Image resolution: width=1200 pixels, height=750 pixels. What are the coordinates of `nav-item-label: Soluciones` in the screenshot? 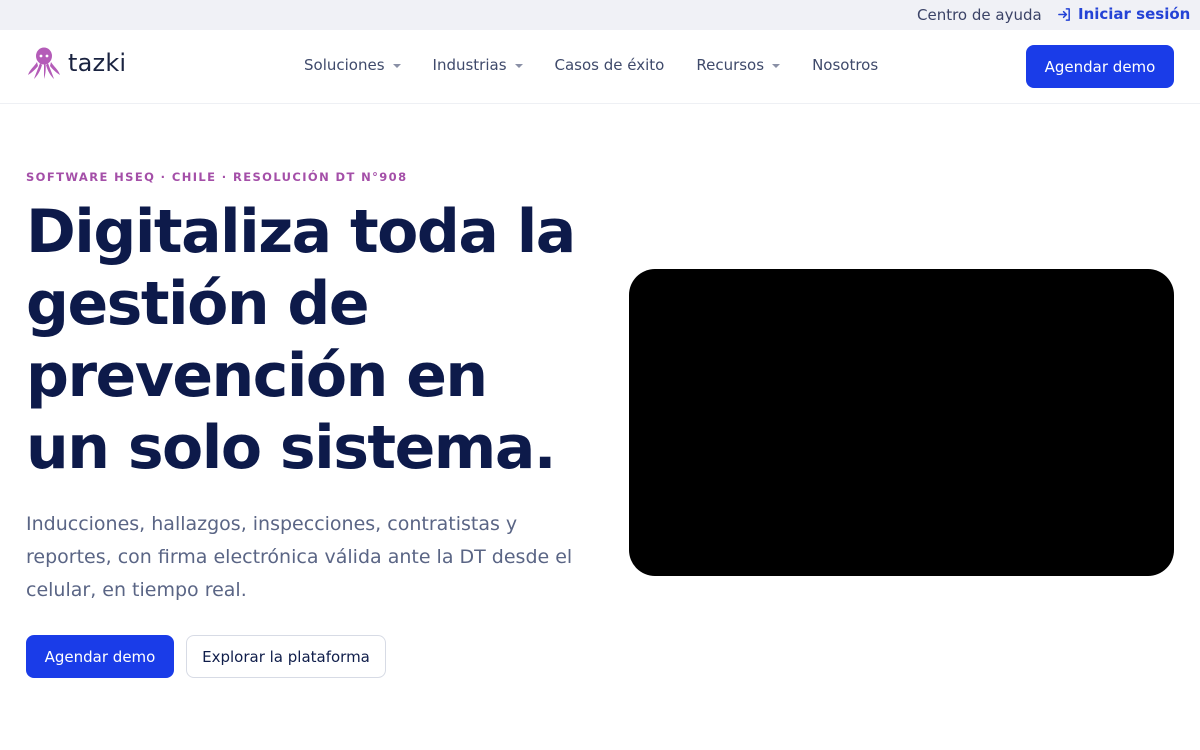 It's located at (344, 65).